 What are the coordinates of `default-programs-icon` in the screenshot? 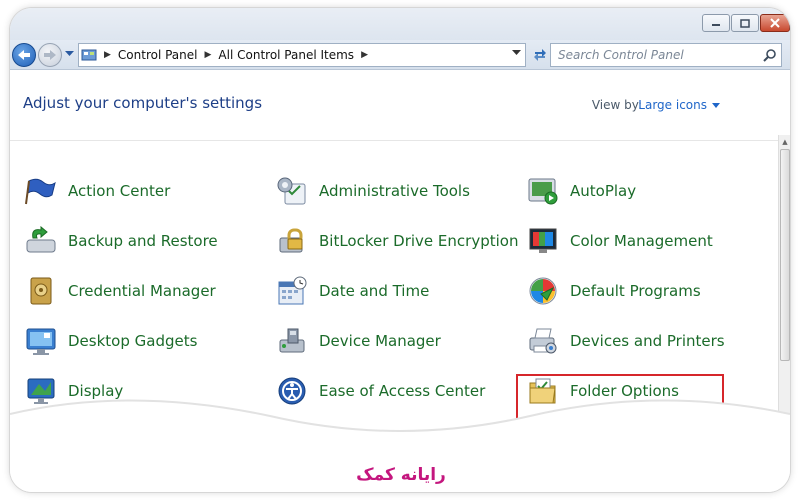 It's located at (543, 291).